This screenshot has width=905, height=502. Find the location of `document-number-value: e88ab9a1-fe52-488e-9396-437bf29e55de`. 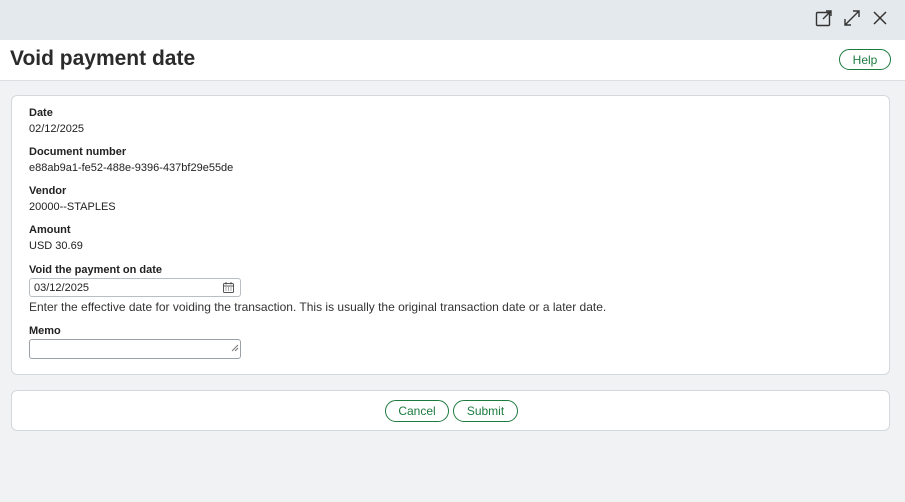

document-number-value: e88ab9a1-fe52-488e-9396-437bf29e55de is located at coordinates (131, 168).